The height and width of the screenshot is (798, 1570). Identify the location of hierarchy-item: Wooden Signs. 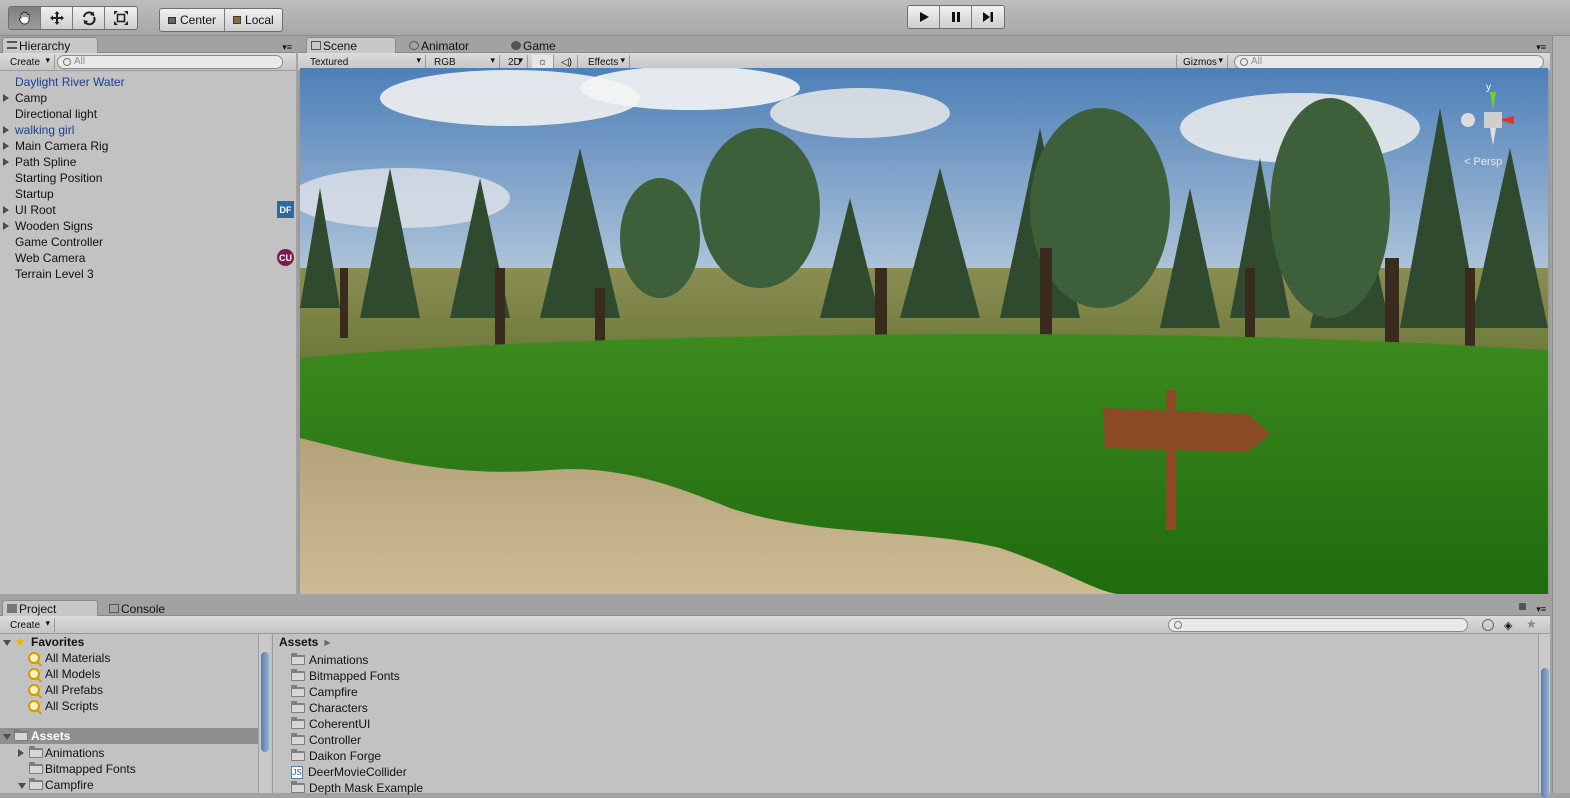
(148, 226).